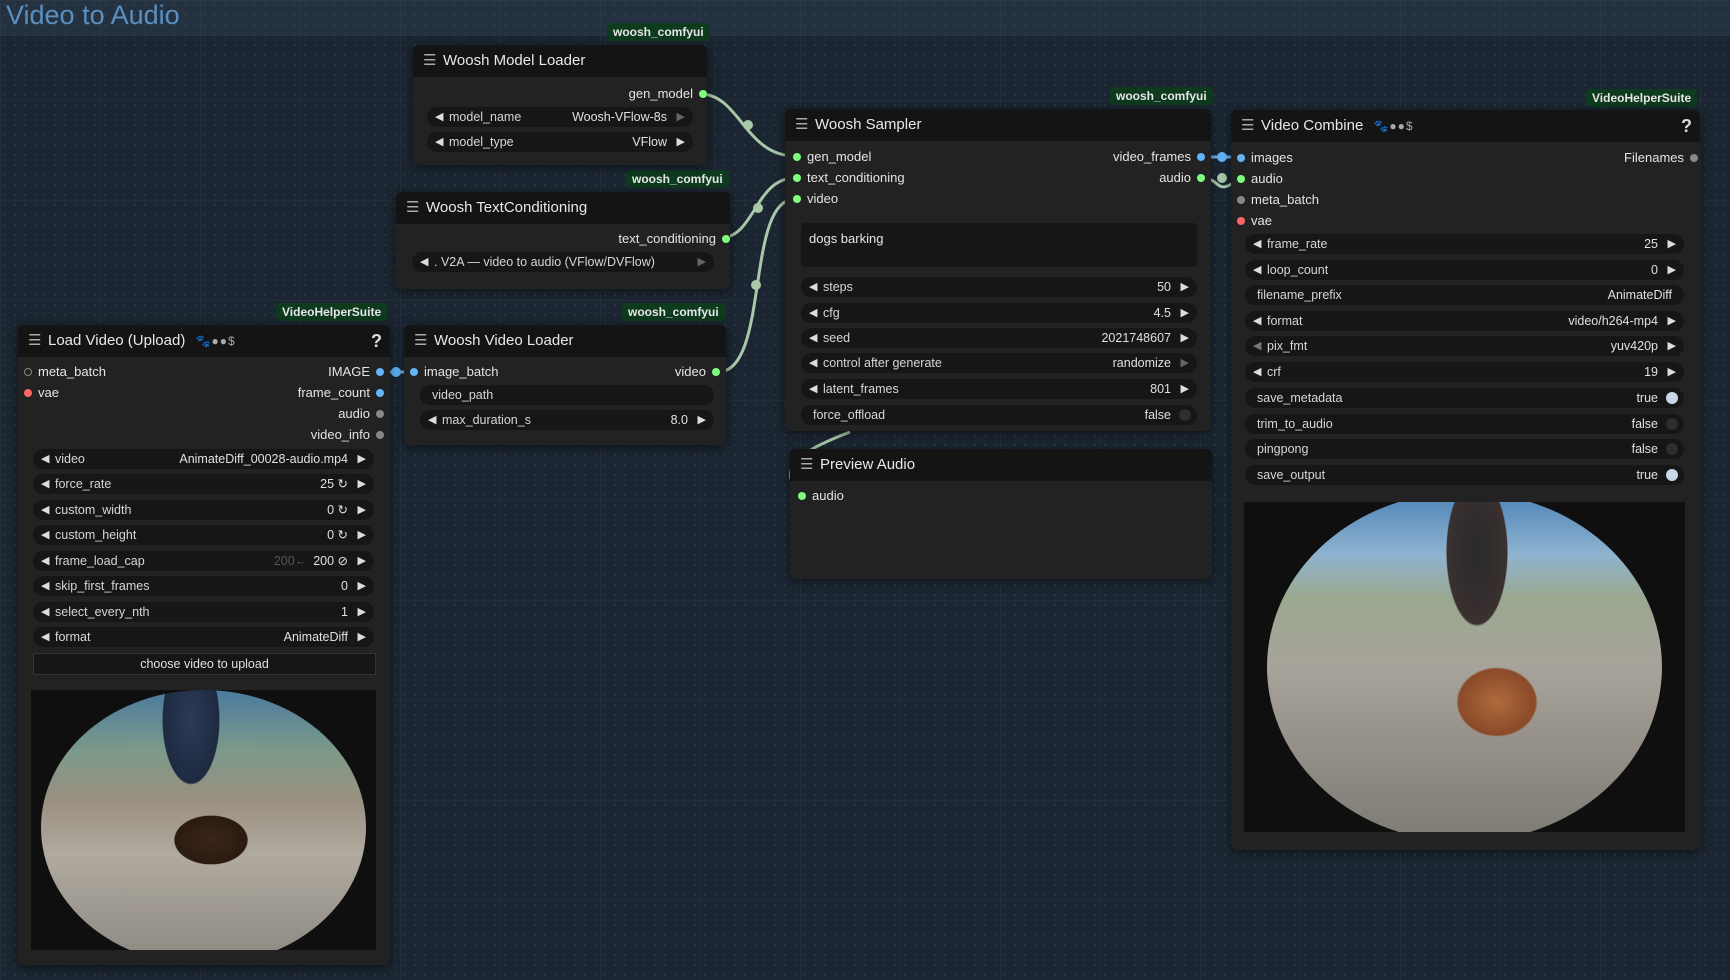 Image resolution: width=1730 pixels, height=980 pixels. I want to click on toggle-trim-to-audio: trim_to_audio false, so click(1464, 424).